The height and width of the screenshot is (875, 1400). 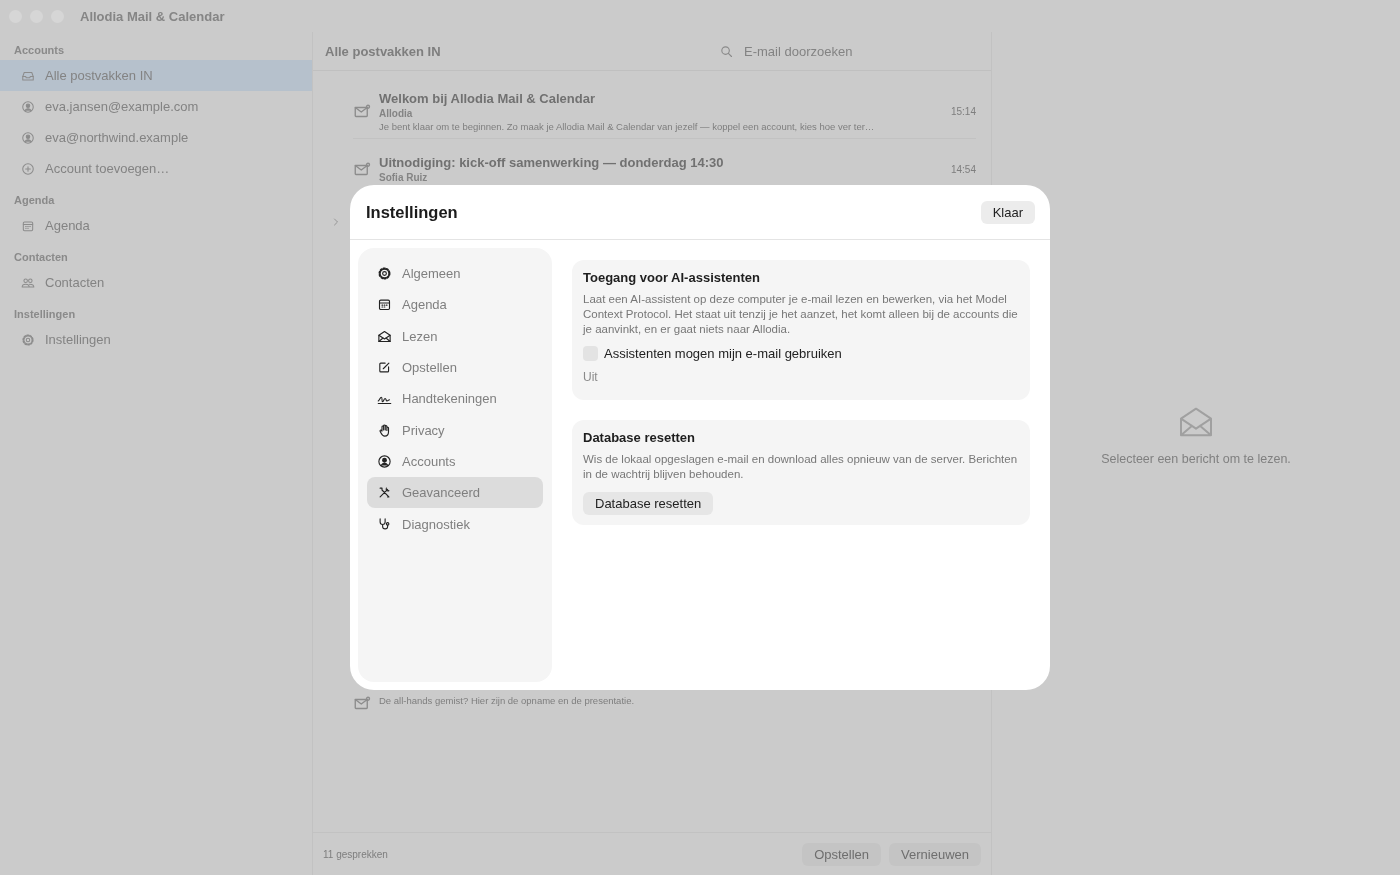 What do you see at coordinates (384, 493) in the screenshot?
I see `tools-icon` at bounding box center [384, 493].